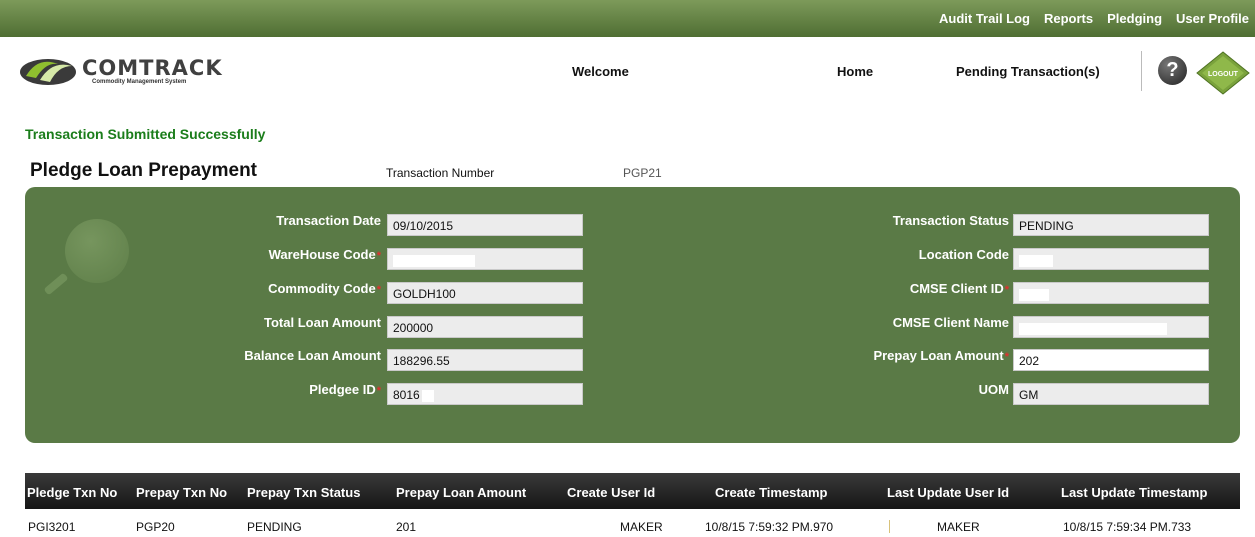 The width and height of the screenshot is (1255, 537). What do you see at coordinates (72, 492) in the screenshot?
I see `col-pledge-txn-no: Pledge Txn No` at bounding box center [72, 492].